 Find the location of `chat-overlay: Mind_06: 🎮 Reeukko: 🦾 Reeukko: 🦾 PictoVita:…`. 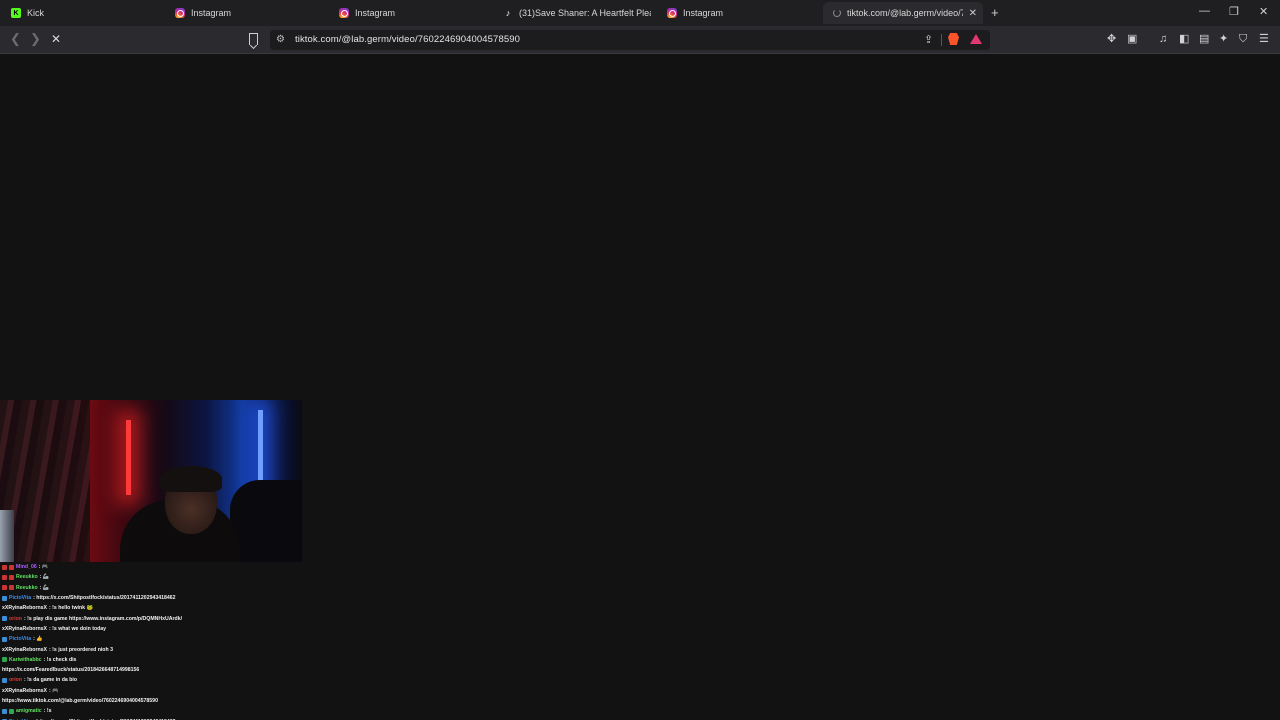

chat-overlay: Mind_06: 🎮 Reeukko: 🦾 Reeukko: 🦾 PictoVita:… is located at coordinates (160, 641).